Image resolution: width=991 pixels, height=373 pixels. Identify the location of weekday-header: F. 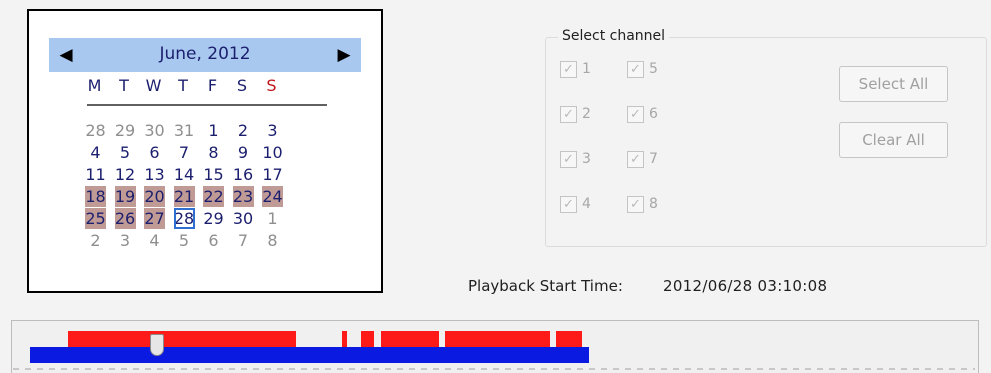
(212, 85).